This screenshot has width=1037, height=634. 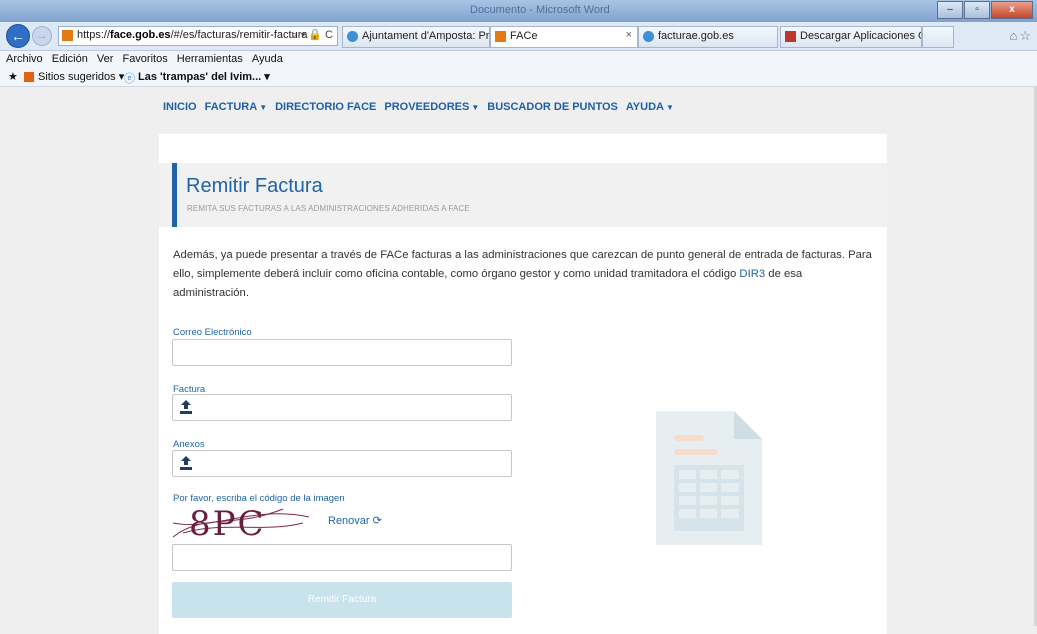 What do you see at coordinates (144, 59) in the screenshot?
I see `menu-favoritos: Favoritos` at bounding box center [144, 59].